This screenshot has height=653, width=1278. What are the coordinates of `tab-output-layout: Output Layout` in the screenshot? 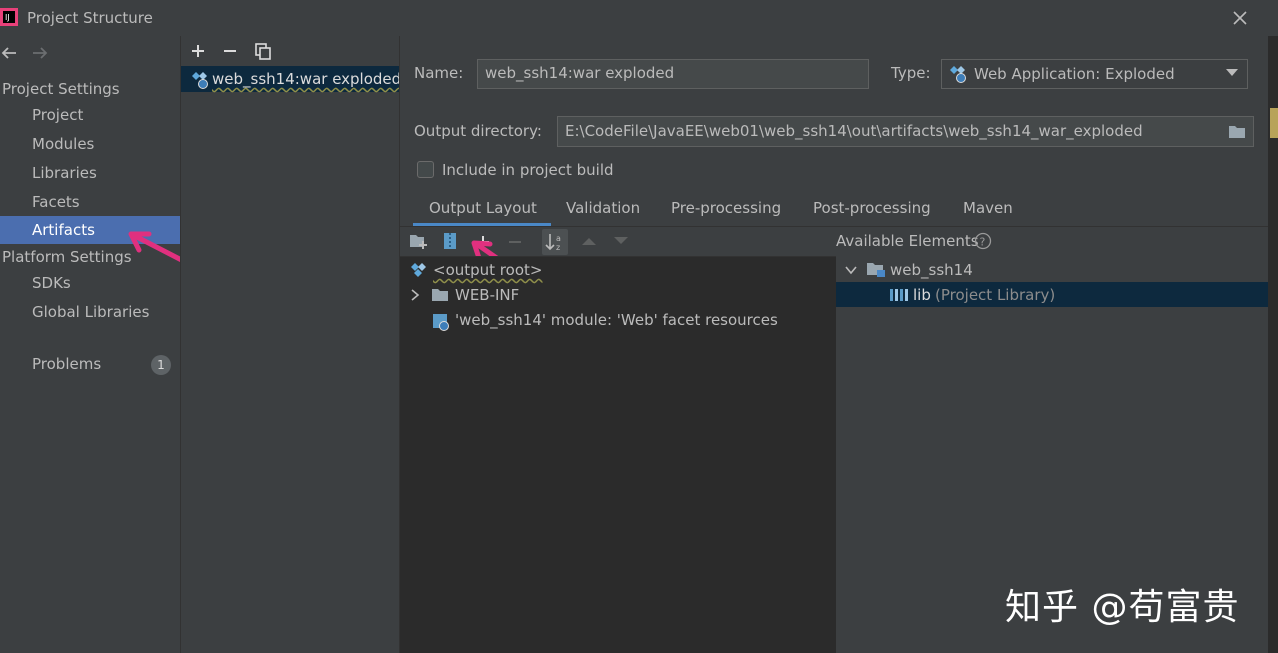 It's located at (483, 208).